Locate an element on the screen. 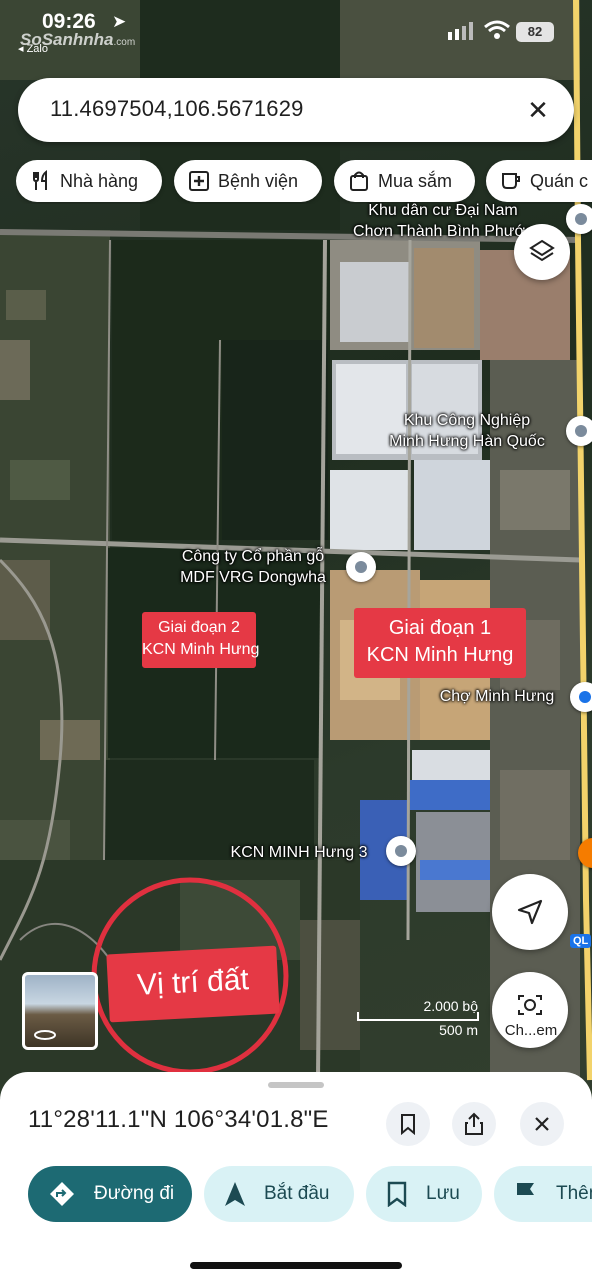 The image size is (592, 1280). my-location-button is located at coordinates (530, 912).